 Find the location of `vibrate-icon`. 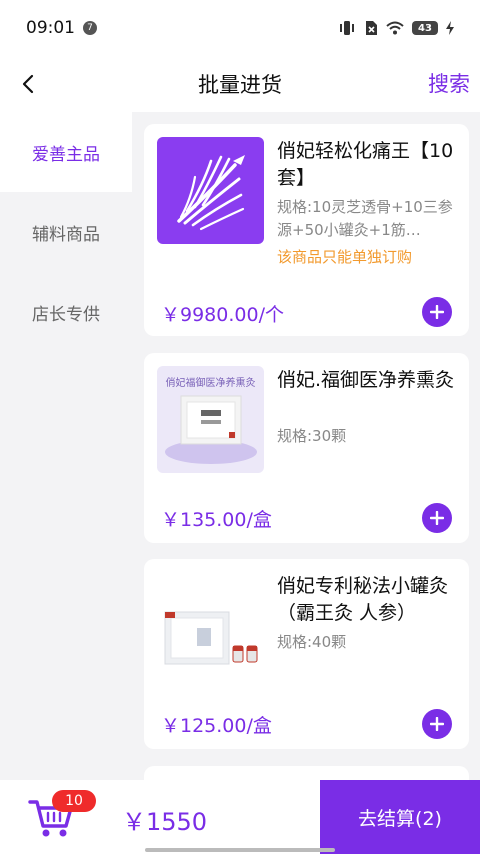

vibrate-icon is located at coordinates (347, 28).